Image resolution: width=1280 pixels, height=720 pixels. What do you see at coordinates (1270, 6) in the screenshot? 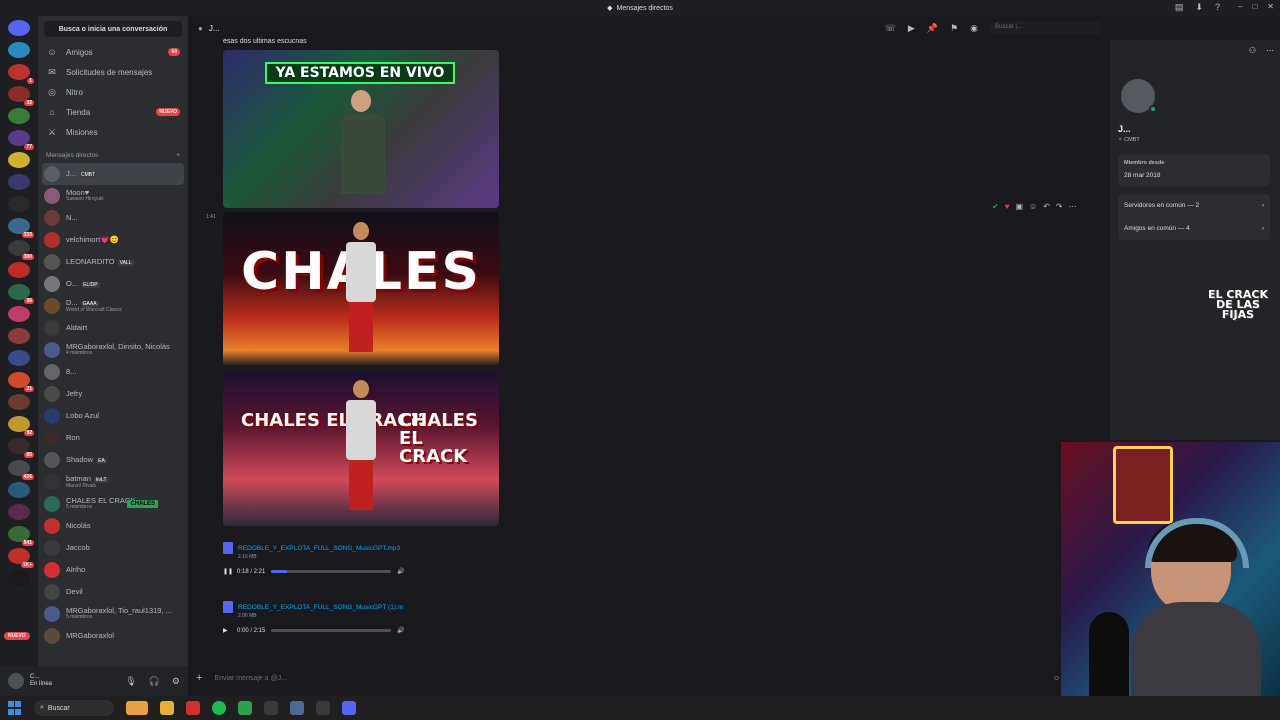
I see `close-button: ✕` at bounding box center [1270, 6].